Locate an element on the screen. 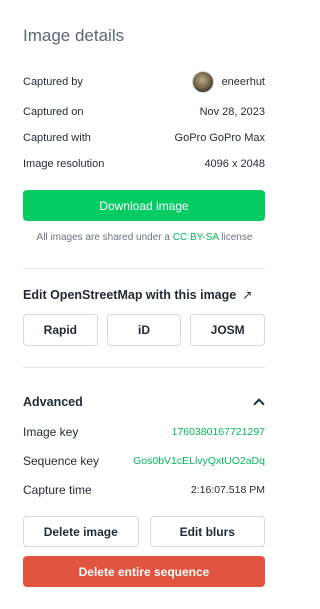 This screenshot has width=320, height=609. advanced-section-toggle: Advanced is located at coordinates (144, 402).